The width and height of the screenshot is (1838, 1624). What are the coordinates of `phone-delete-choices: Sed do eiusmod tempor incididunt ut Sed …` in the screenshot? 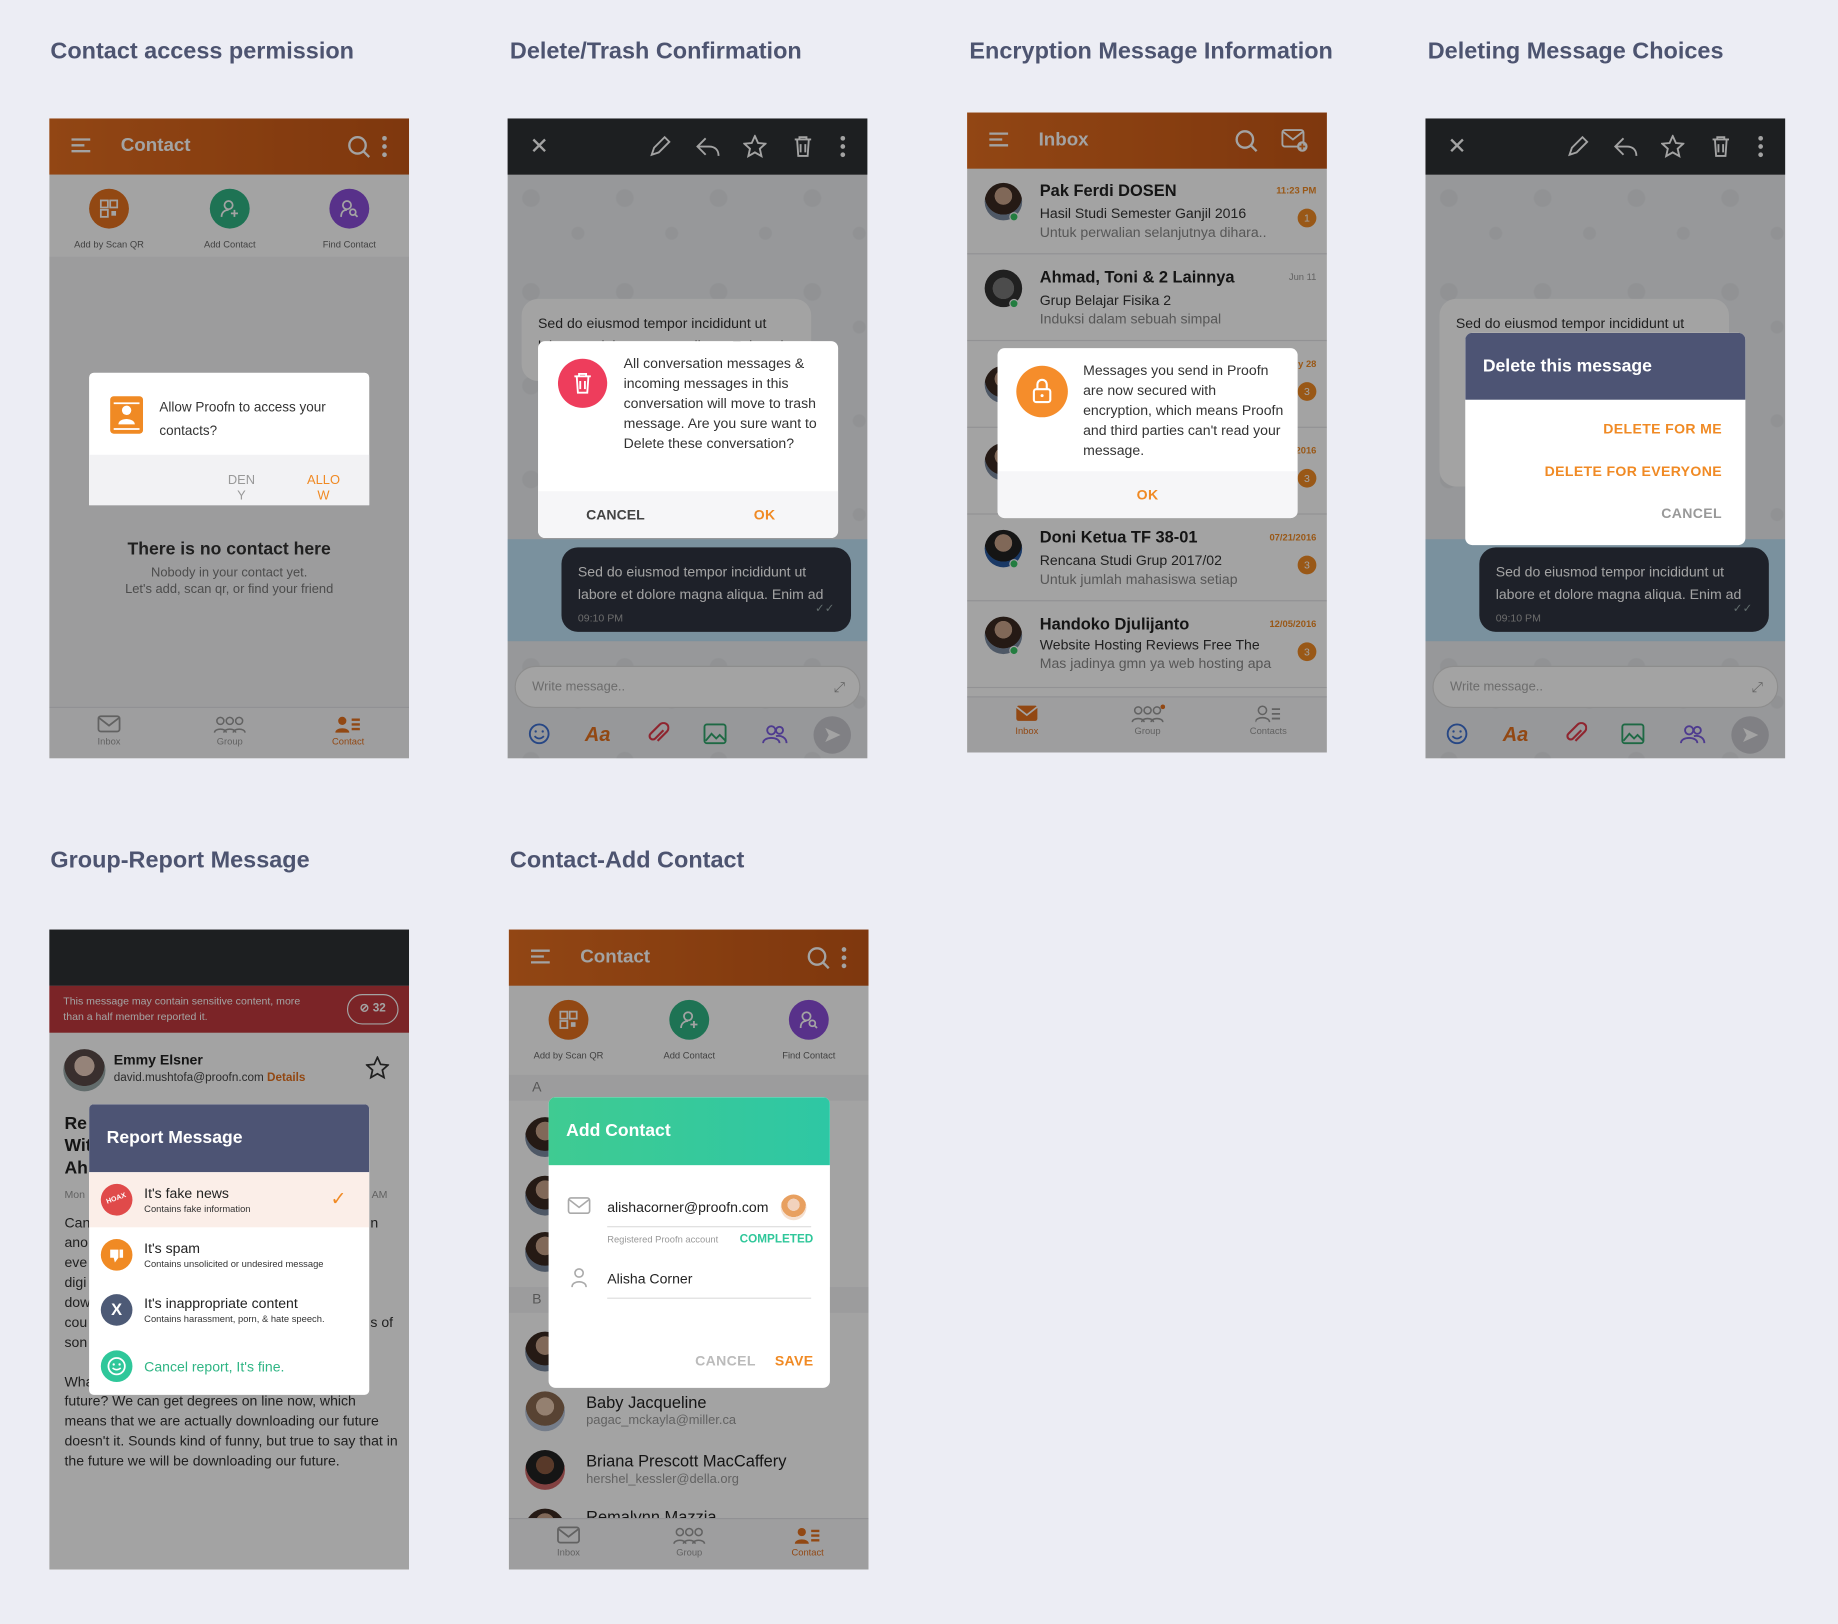 It's located at (1605, 438).